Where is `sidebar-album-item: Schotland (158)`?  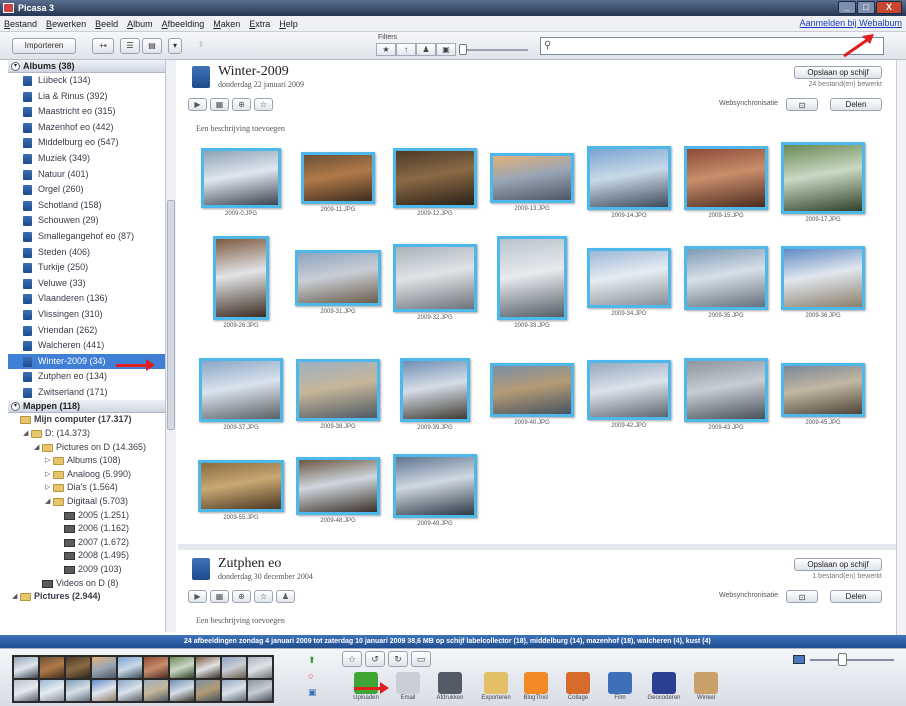 sidebar-album-item: Schotland (158) is located at coordinates (90, 206).